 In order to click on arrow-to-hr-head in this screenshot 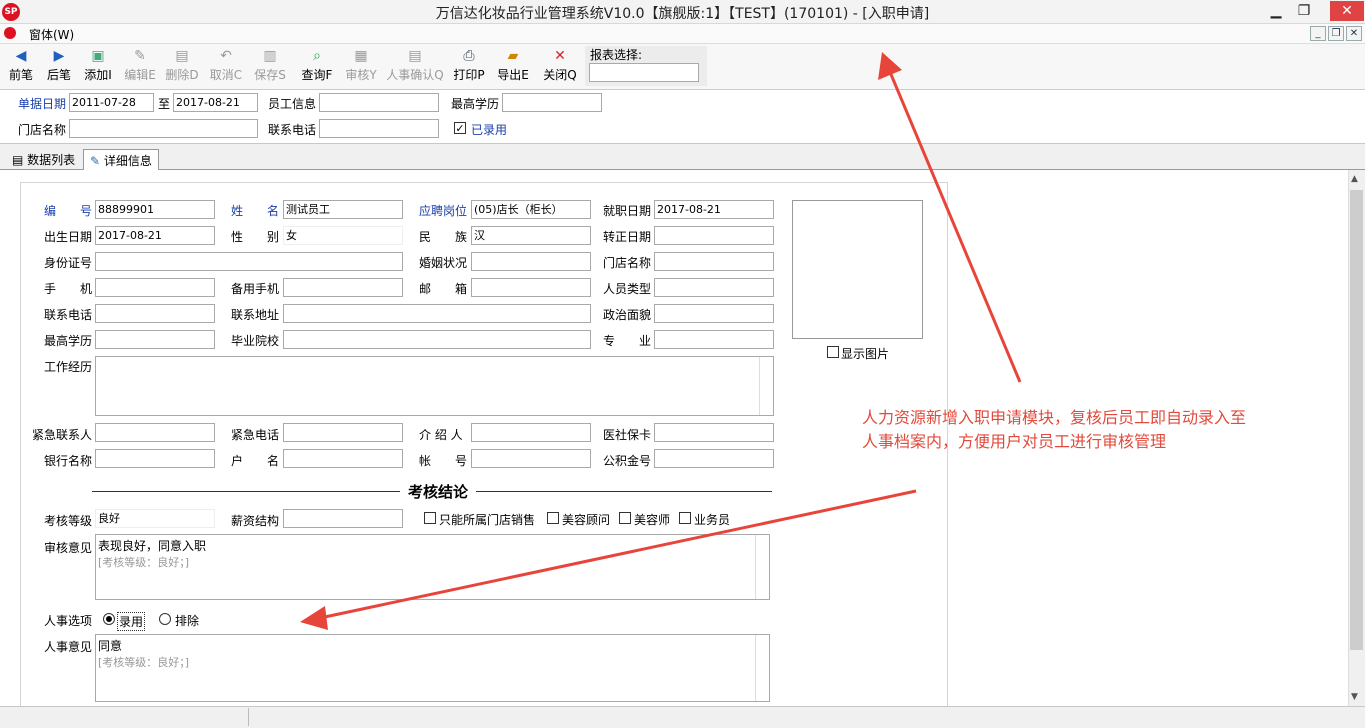, I will do `click(314, 618)`.